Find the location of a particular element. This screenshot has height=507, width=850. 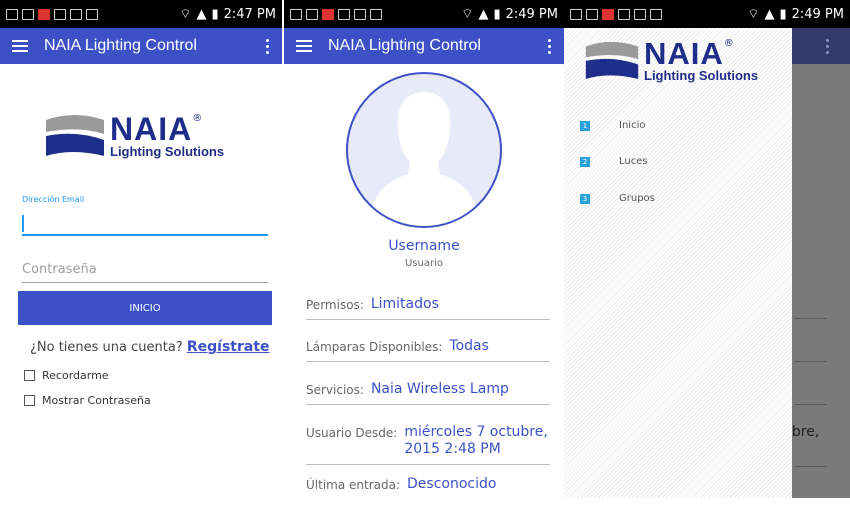

status-time: 2:47 PM is located at coordinates (249, 14).